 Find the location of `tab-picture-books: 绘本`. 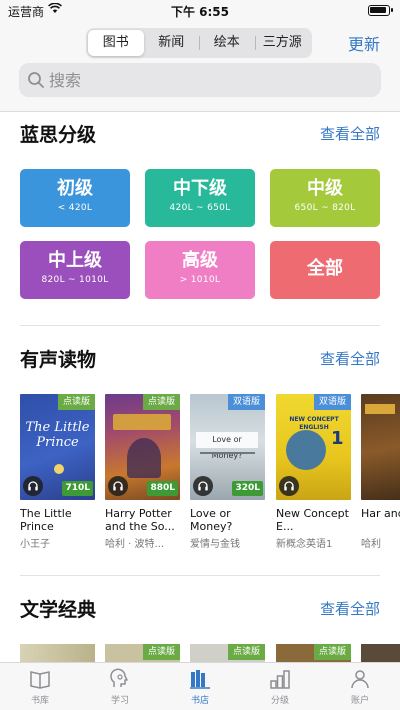

tab-picture-books: 绘本 is located at coordinates (227, 43).